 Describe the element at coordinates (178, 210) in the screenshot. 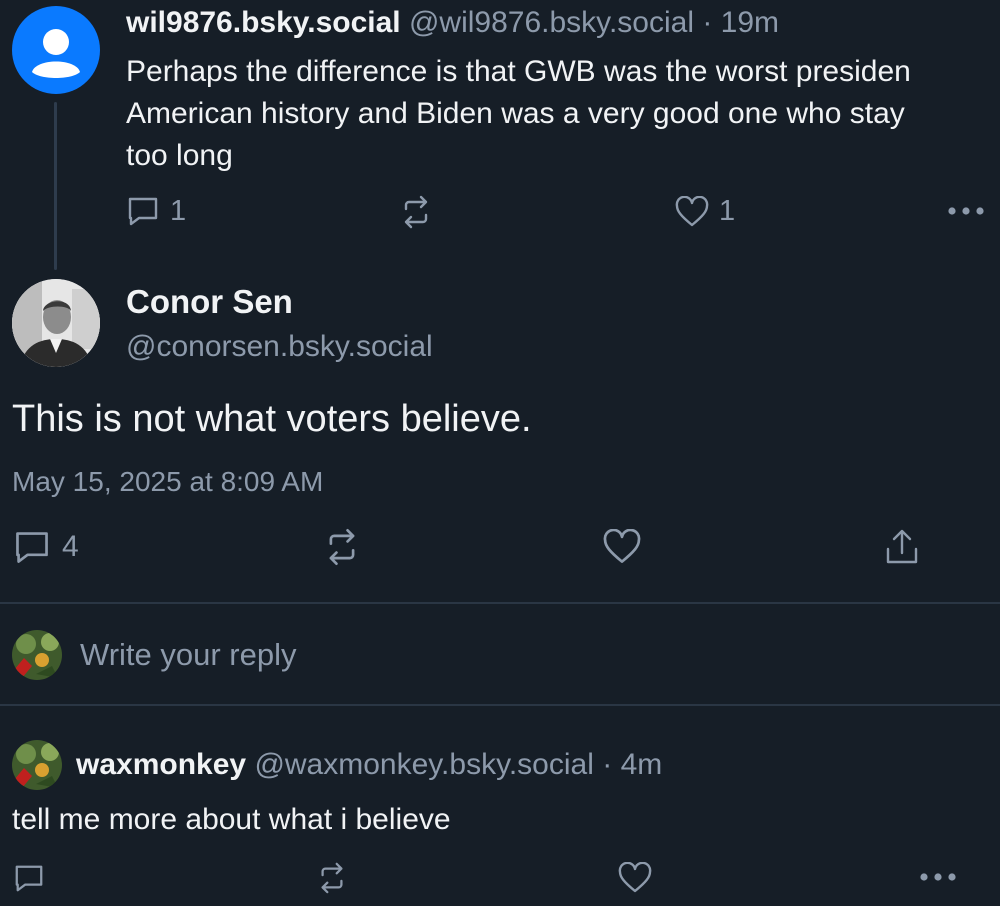

I see `parent-reply-count: 1` at that location.